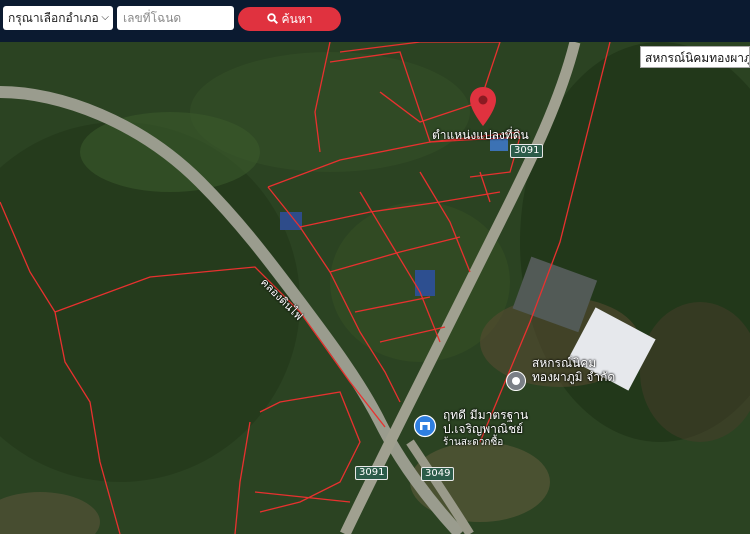  What do you see at coordinates (438, 474) in the screenshot?
I see `route-shield: 3049` at bounding box center [438, 474].